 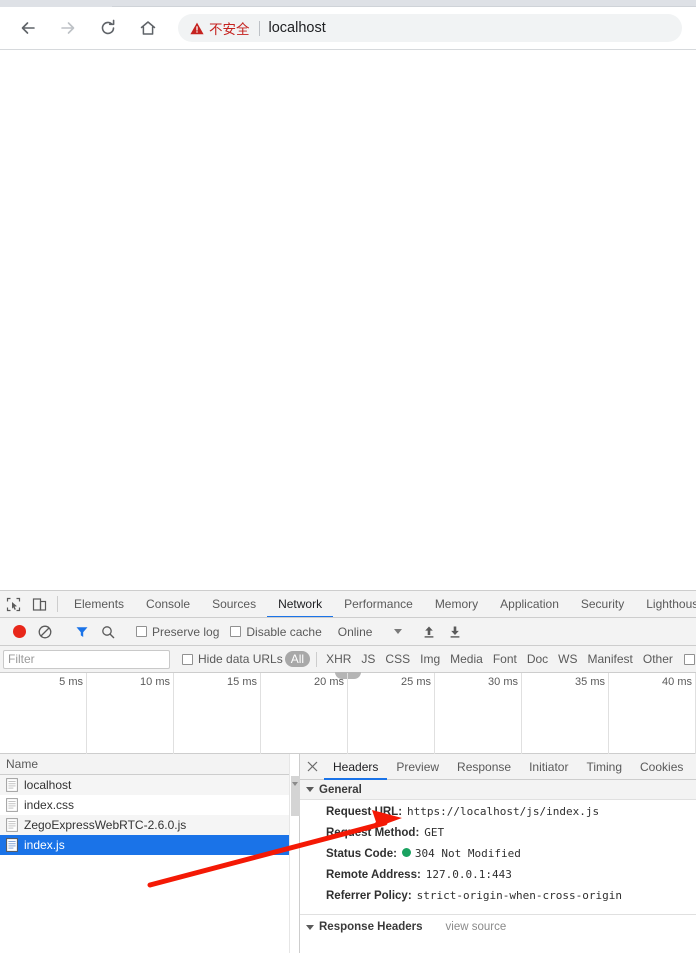 I want to click on search-button, so click(x=108, y=632).